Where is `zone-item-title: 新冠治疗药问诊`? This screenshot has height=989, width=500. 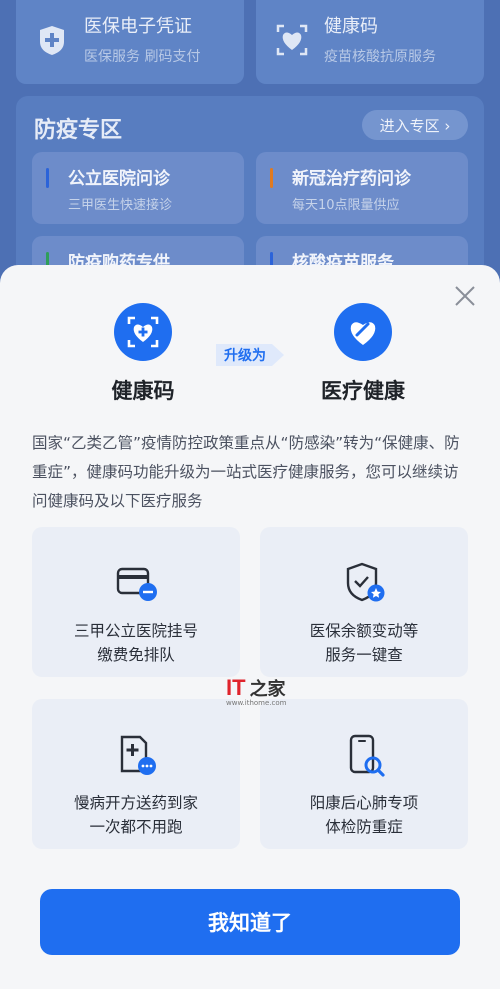
zone-item-title: 新冠治疗药问诊 is located at coordinates (351, 179).